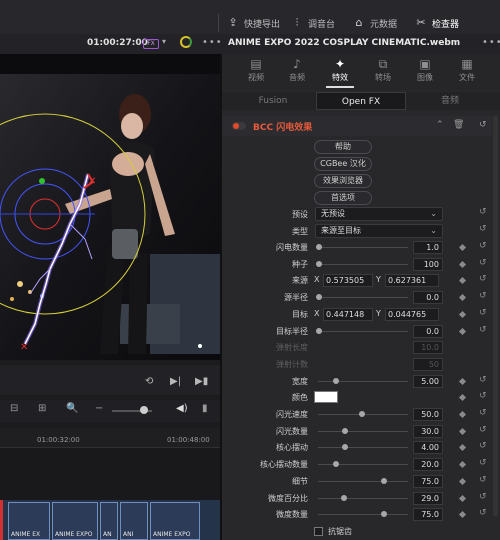 The image size is (500, 540). I want to click on audio-meter-icon: ▮, so click(210, 410).